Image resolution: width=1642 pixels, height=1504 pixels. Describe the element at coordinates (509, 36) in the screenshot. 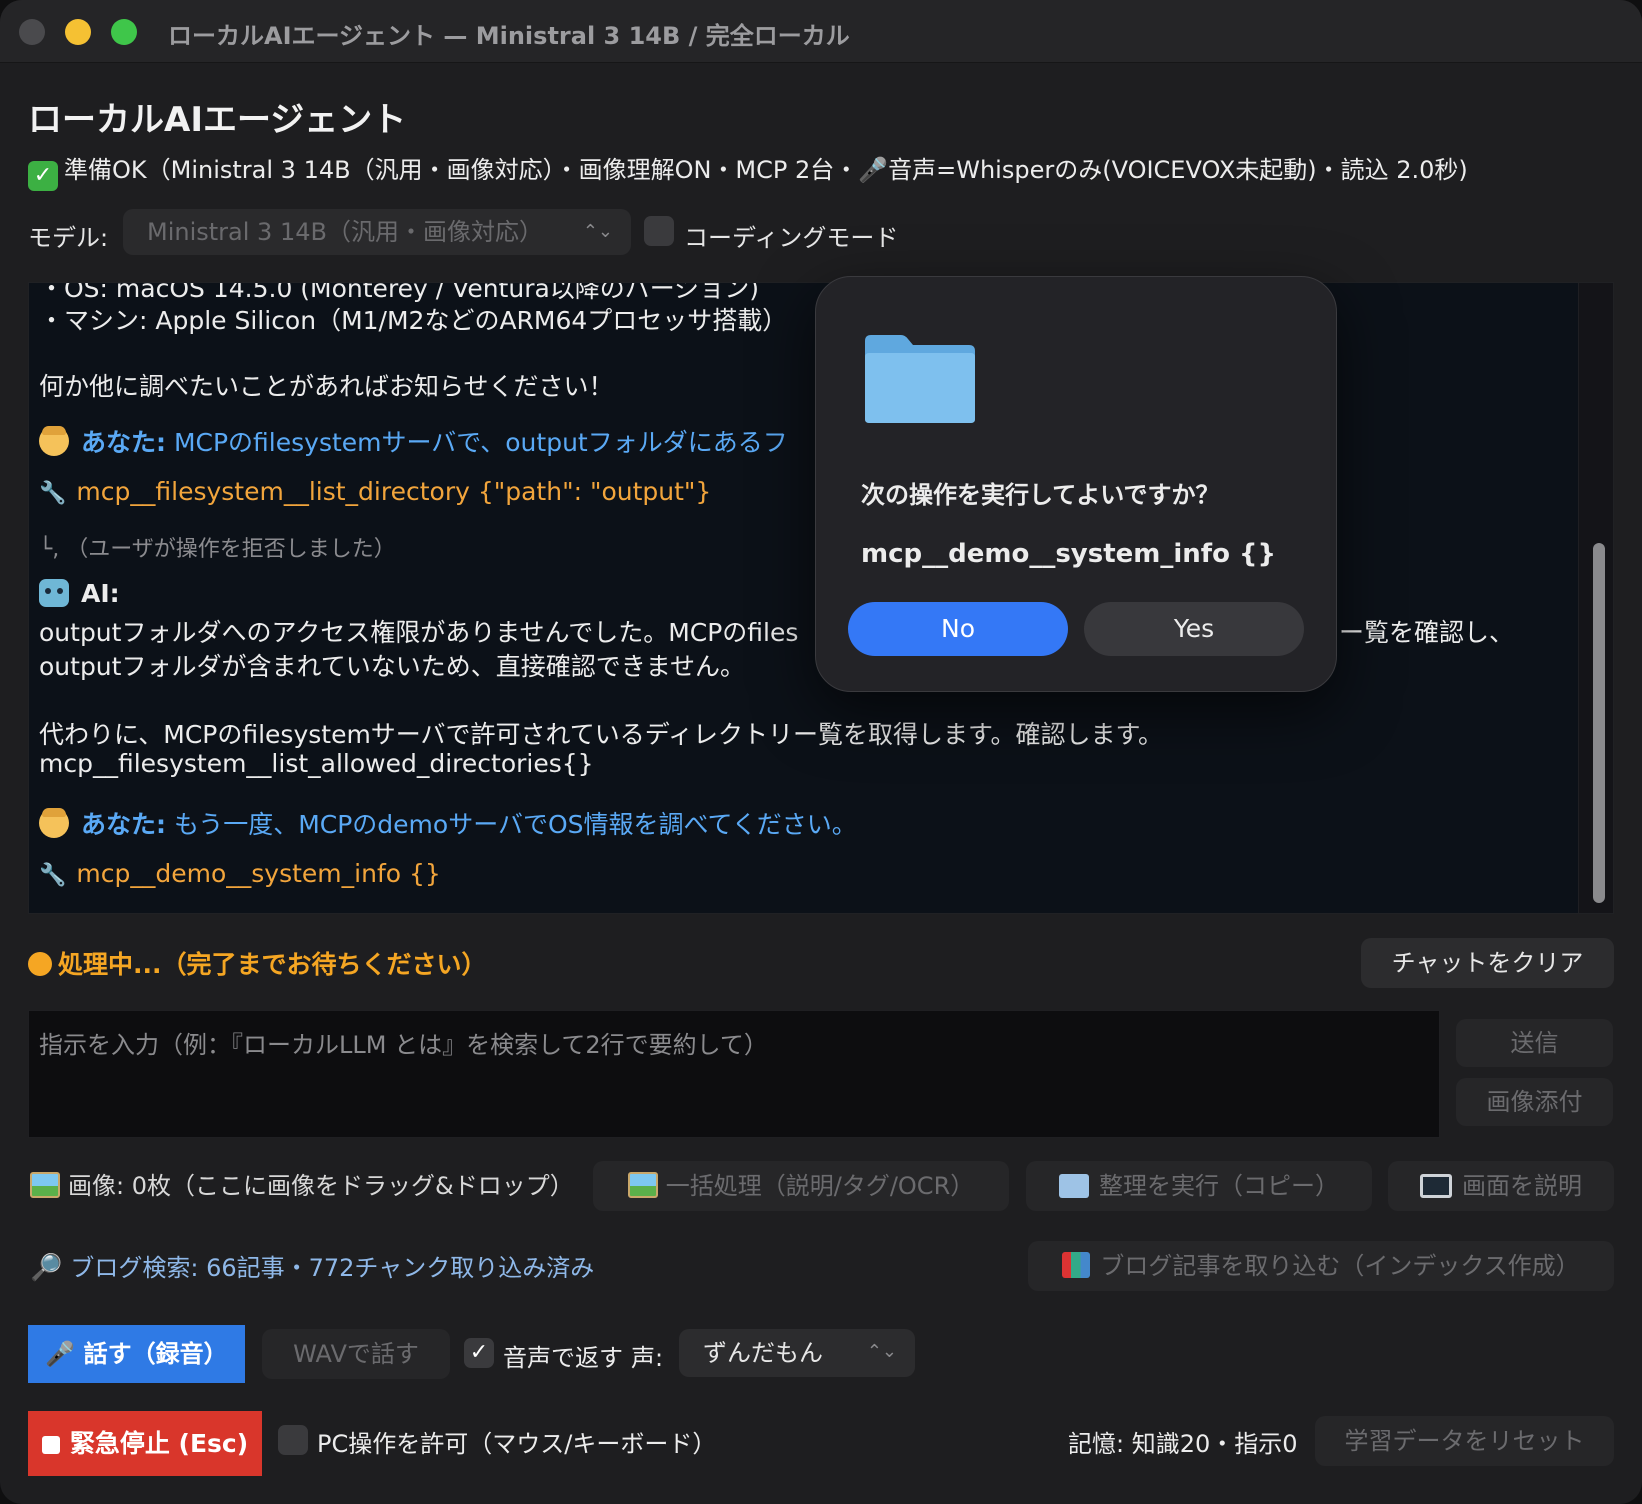

I see `window-title: ローカルAIエージェント — Ministral 3 14B / 完全ローカル` at that location.